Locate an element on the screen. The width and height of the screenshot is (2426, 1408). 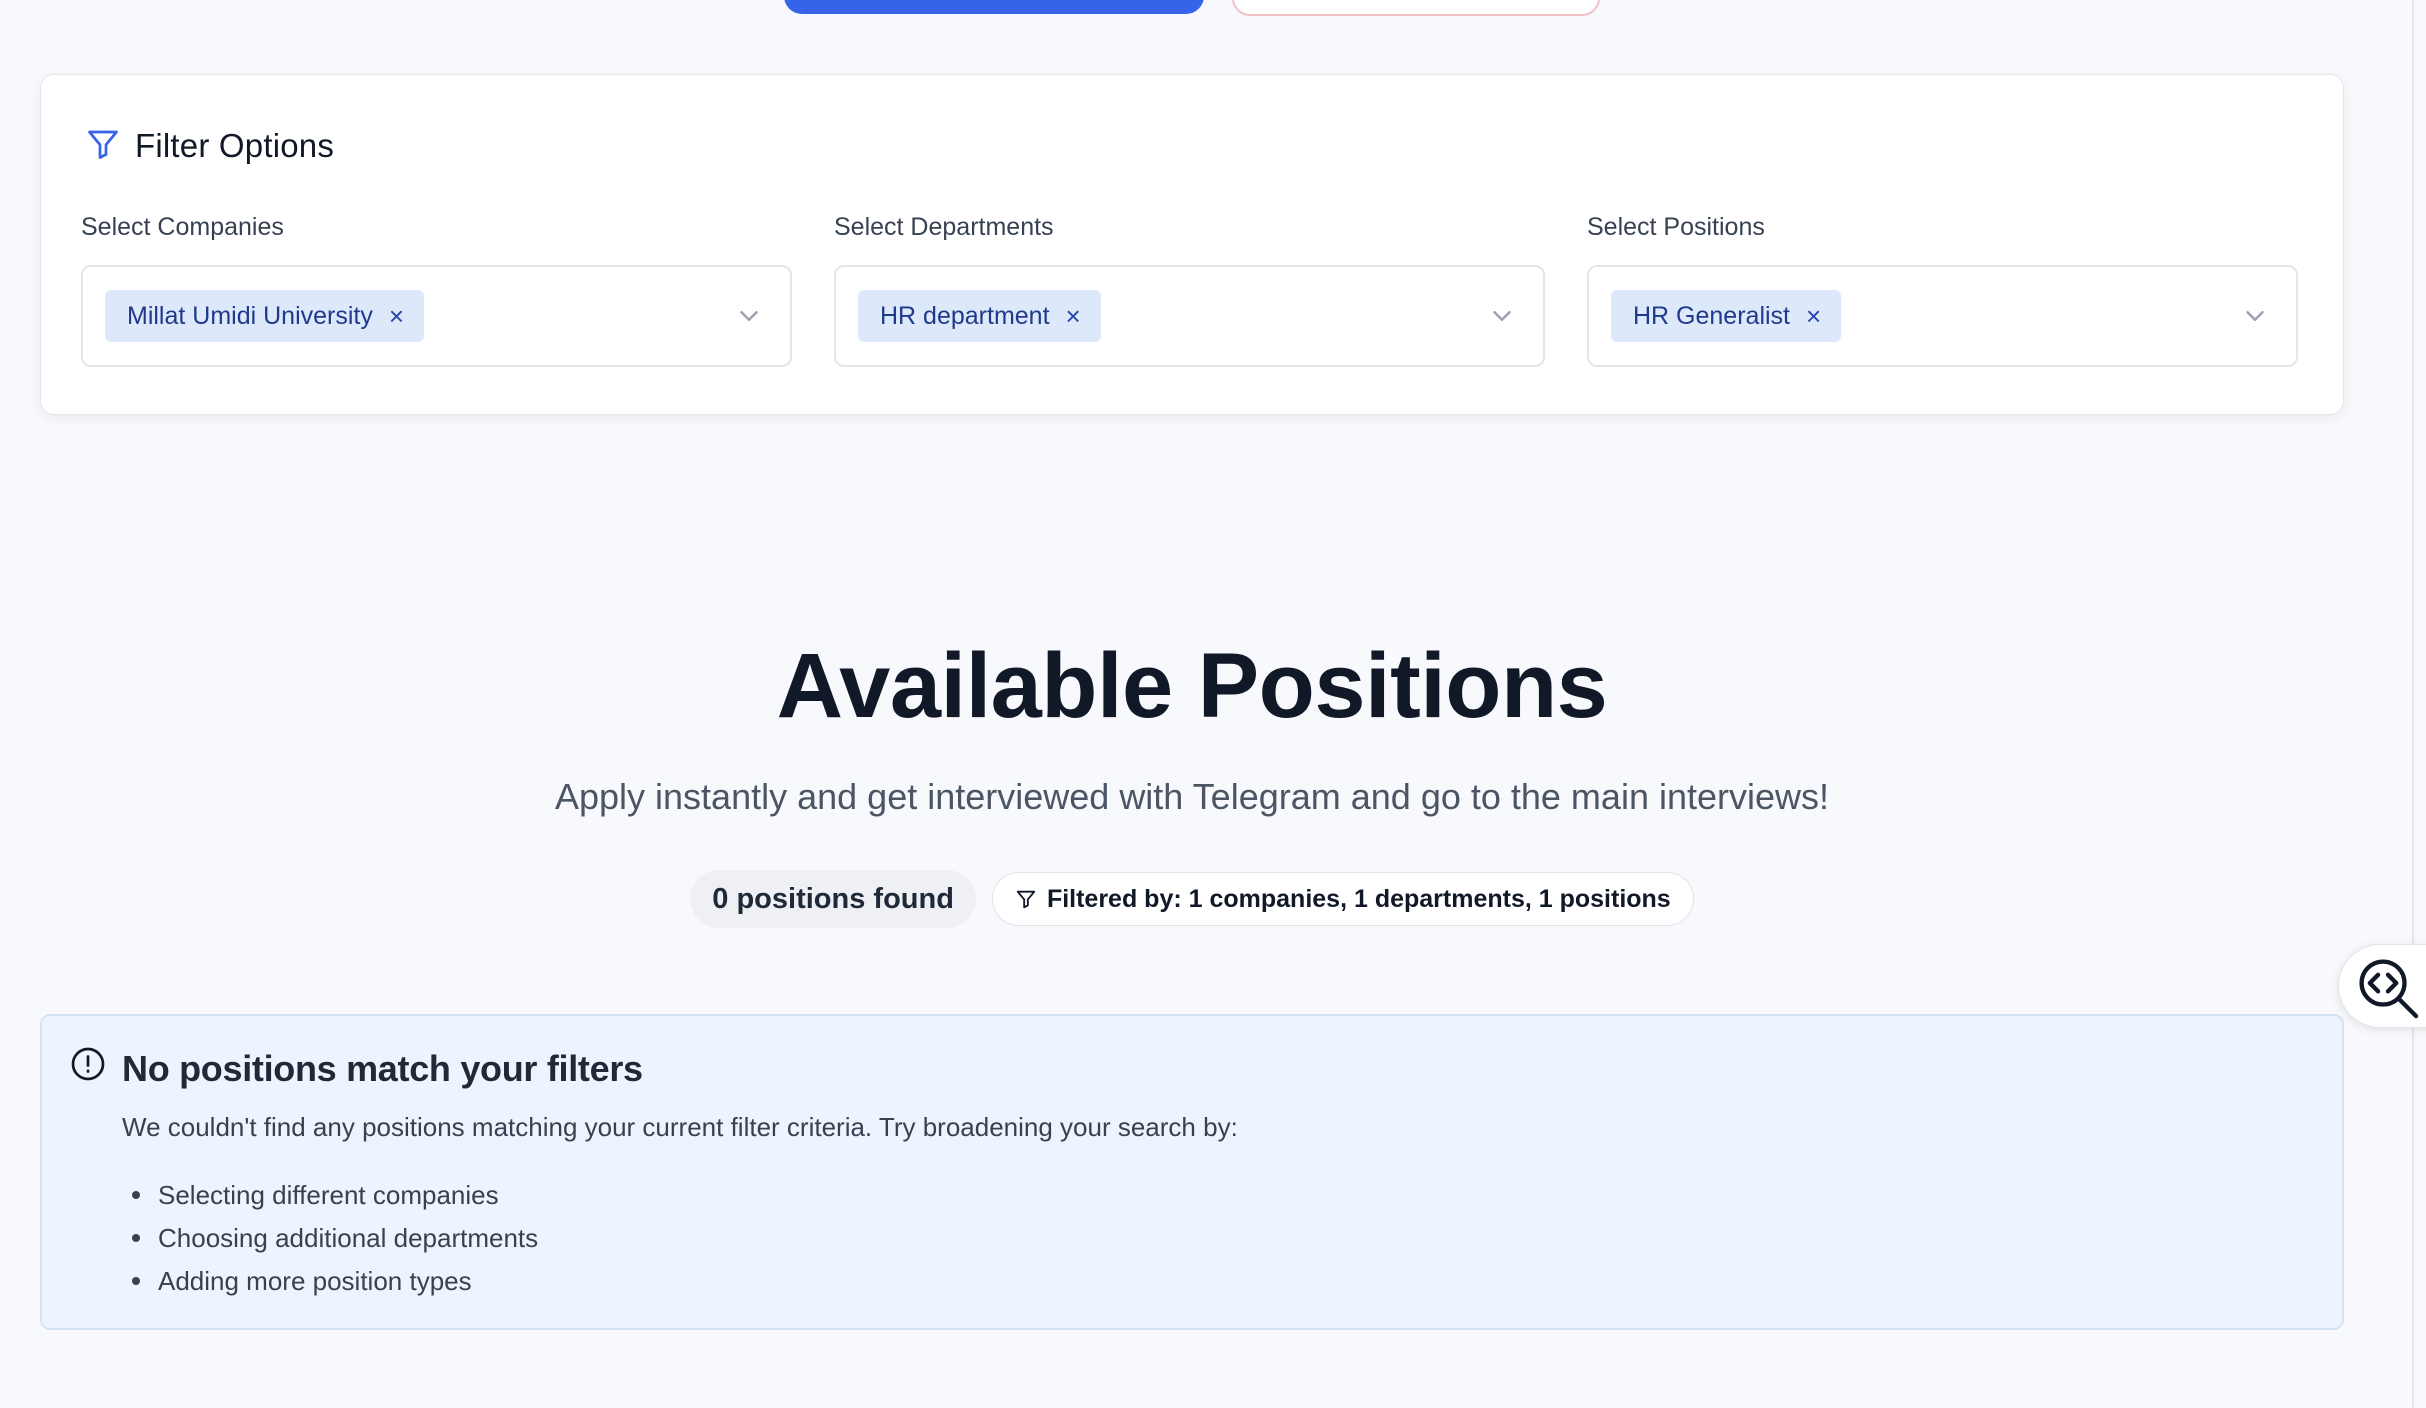
filter-header: Filter Options is located at coordinates (209, 146).